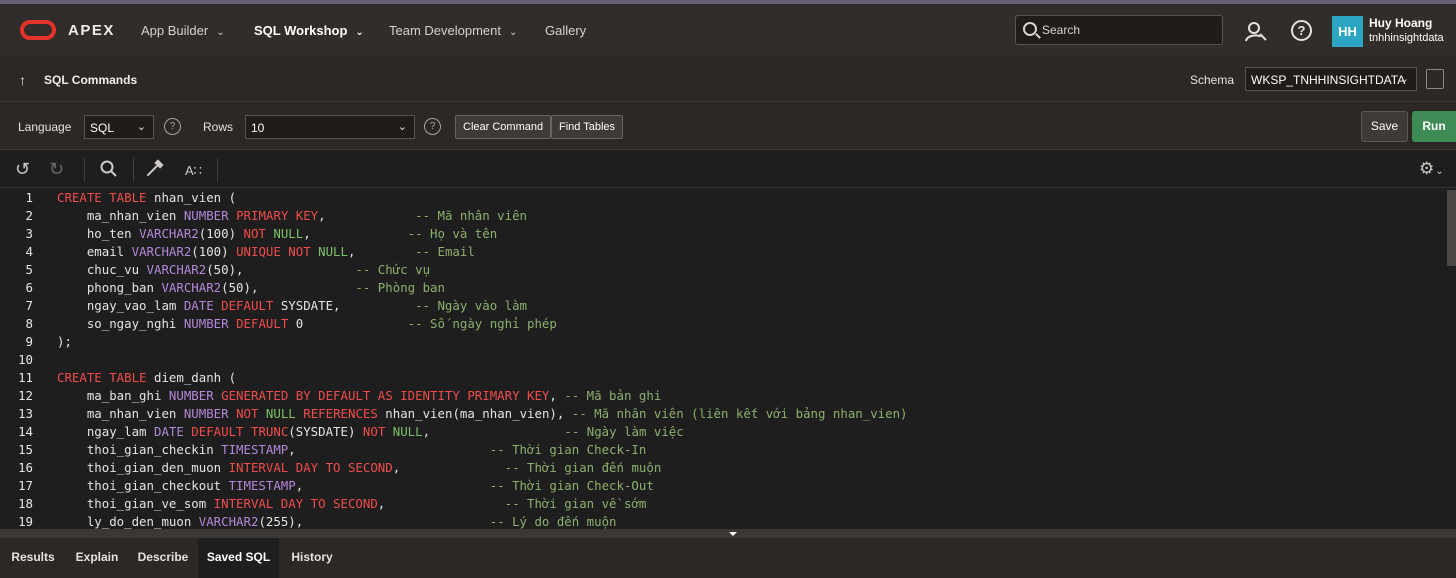 The image size is (1456, 578). What do you see at coordinates (97, 558) in the screenshot?
I see `tab-explain: Explain` at bounding box center [97, 558].